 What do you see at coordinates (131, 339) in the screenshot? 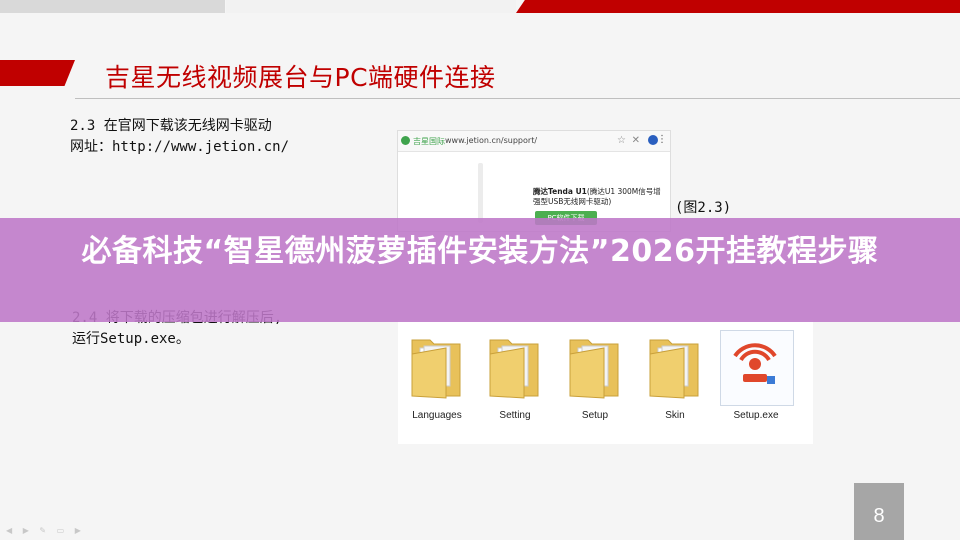
I see `step-2-4-line2: 运行Setup.exe。` at bounding box center [131, 339].